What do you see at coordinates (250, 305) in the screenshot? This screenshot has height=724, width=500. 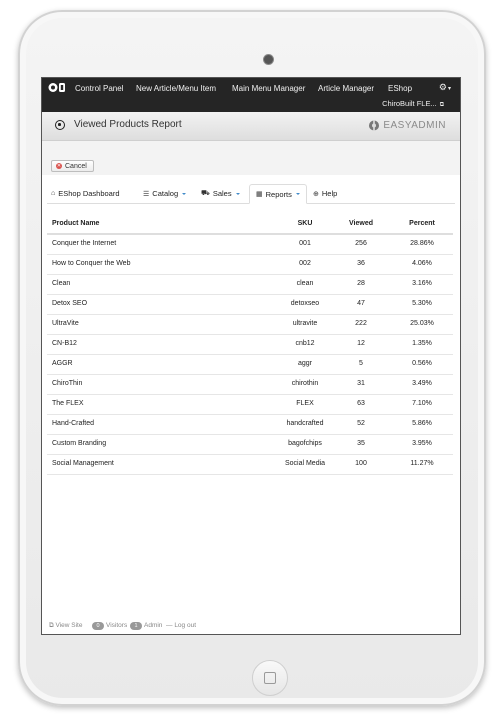 I see `table-row: Detox SEO detoxseo 47 5.30%` at bounding box center [250, 305].